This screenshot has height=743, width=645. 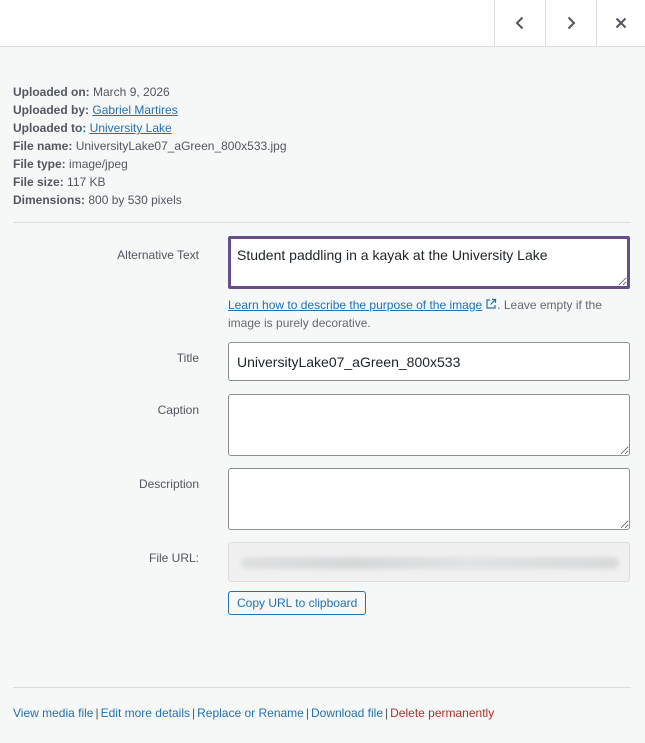 I want to click on previous-button, so click(x=519, y=23).